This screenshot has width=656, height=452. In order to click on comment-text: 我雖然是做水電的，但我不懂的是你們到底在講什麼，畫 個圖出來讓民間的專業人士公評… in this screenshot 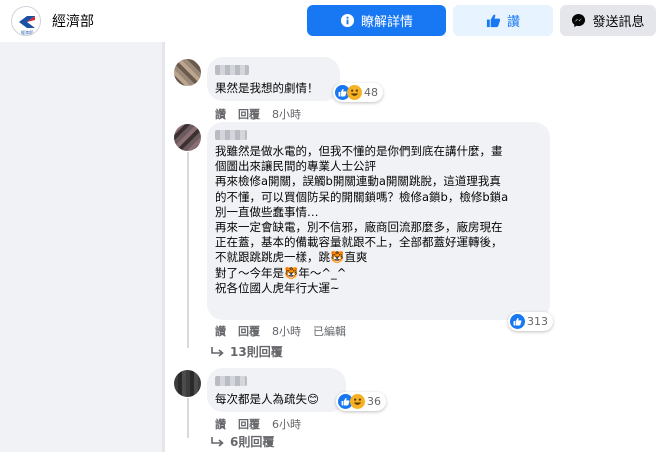, I will do `click(362, 219)`.